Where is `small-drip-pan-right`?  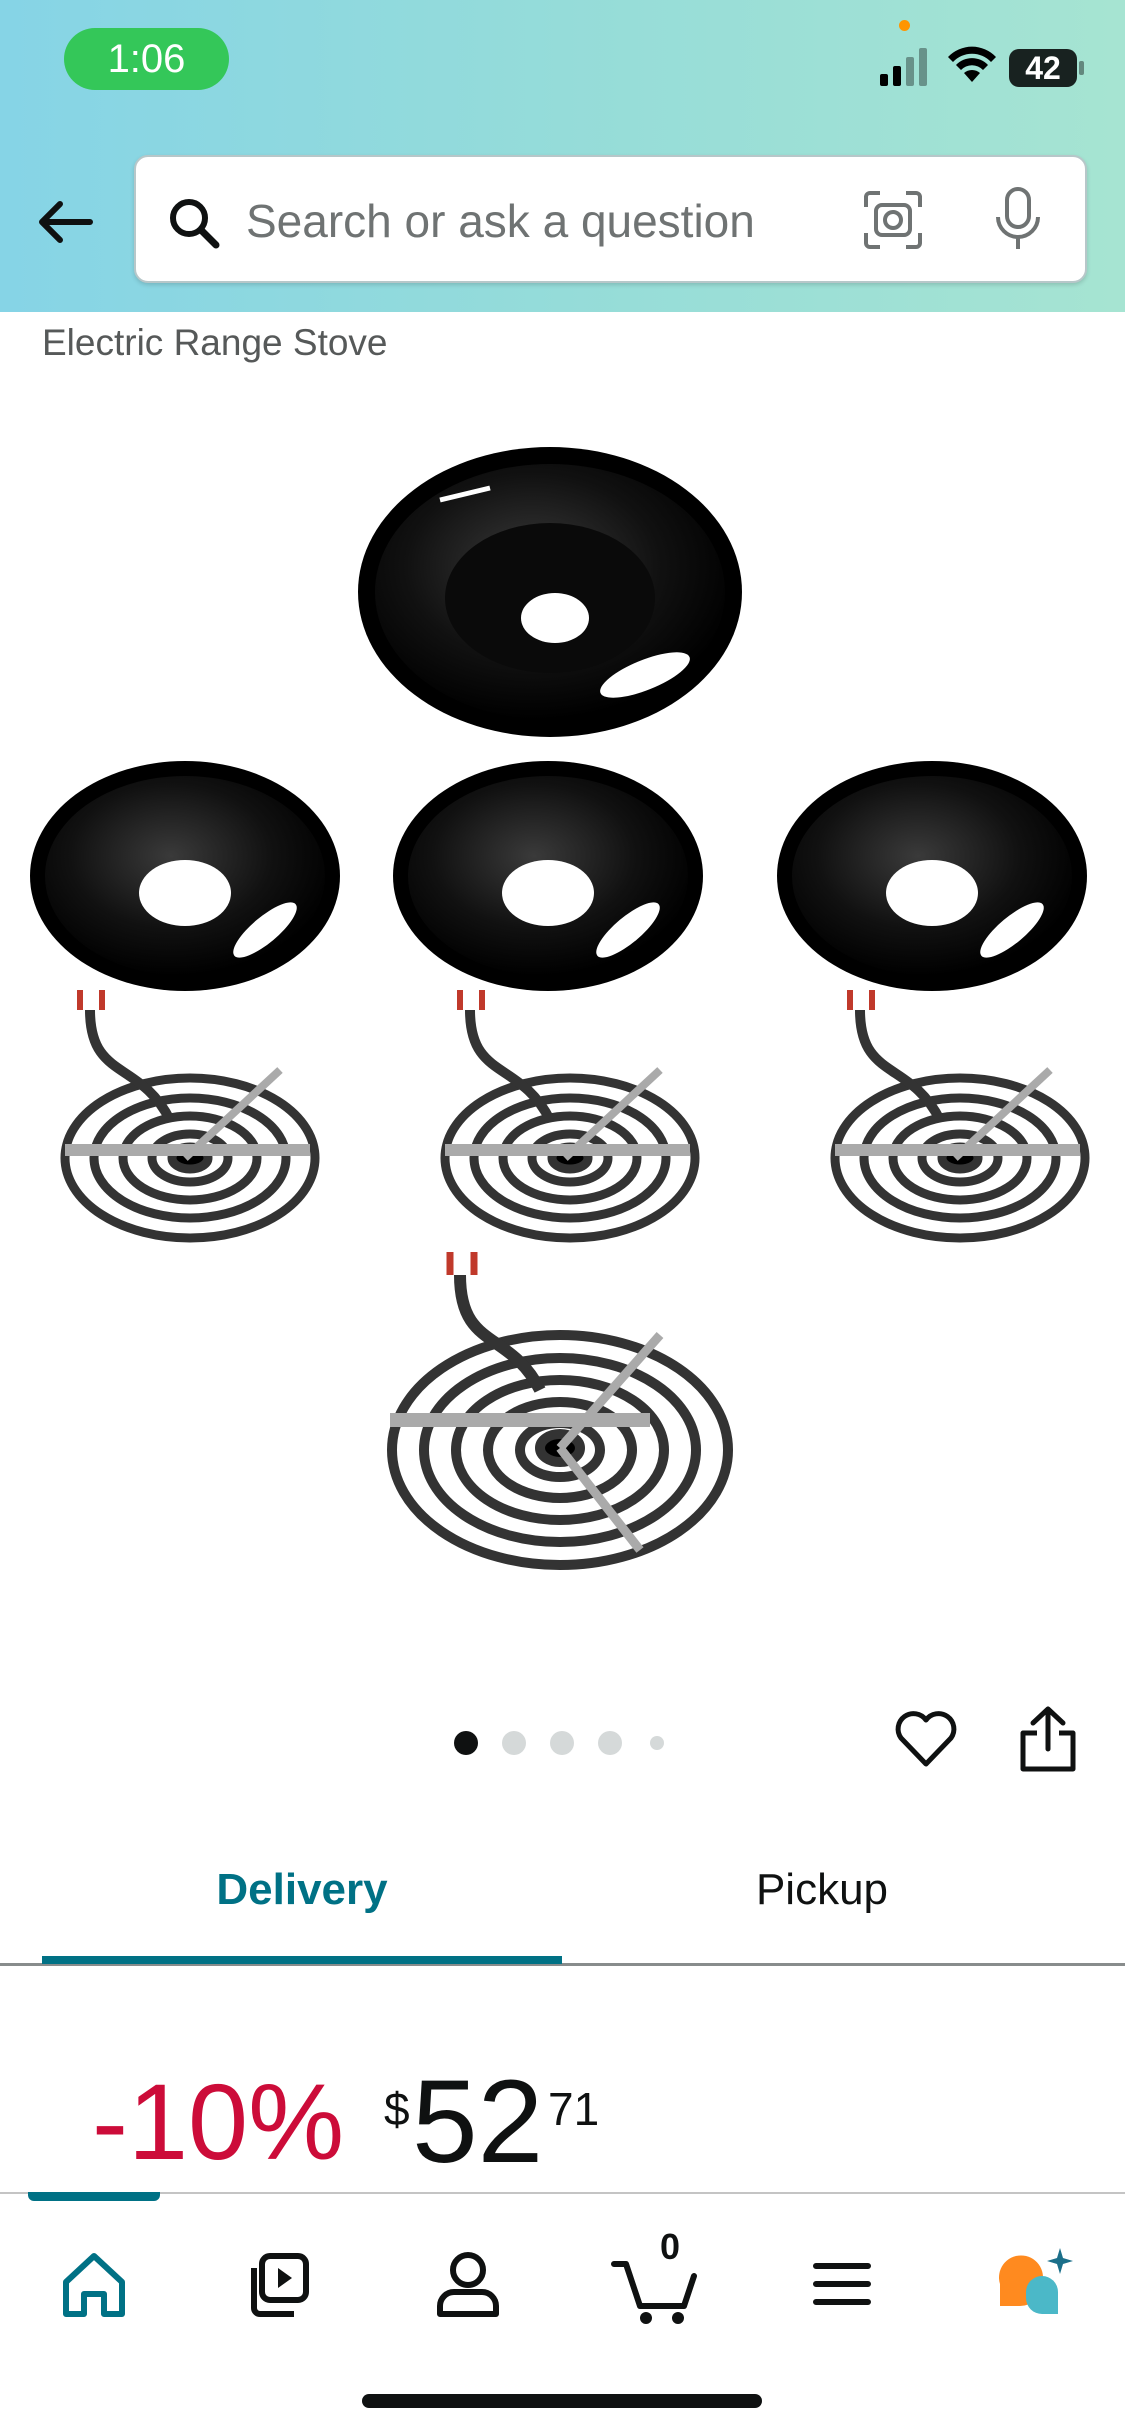
small-drip-pan-right is located at coordinates (932, 876).